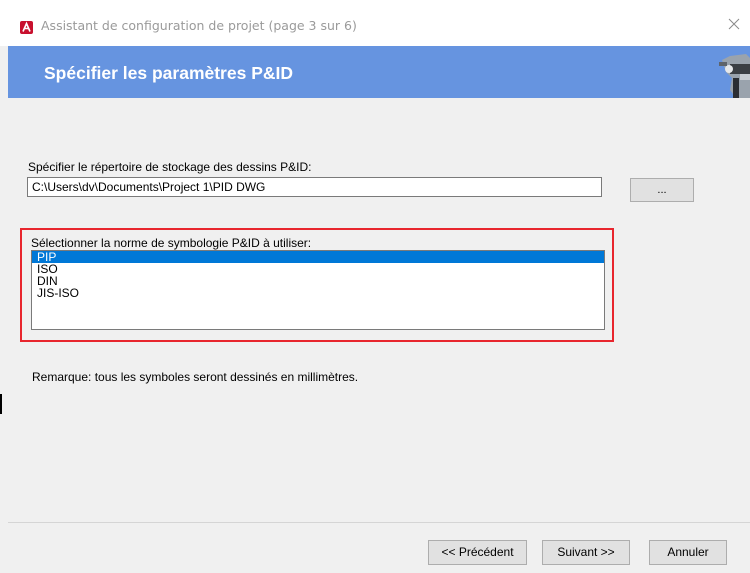 The width and height of the screenshot is (750, 573). What do you see at coordinates (318, 281) in the screenshot?
I see `list-item-din: DIN` at bounding box center [318, 281].